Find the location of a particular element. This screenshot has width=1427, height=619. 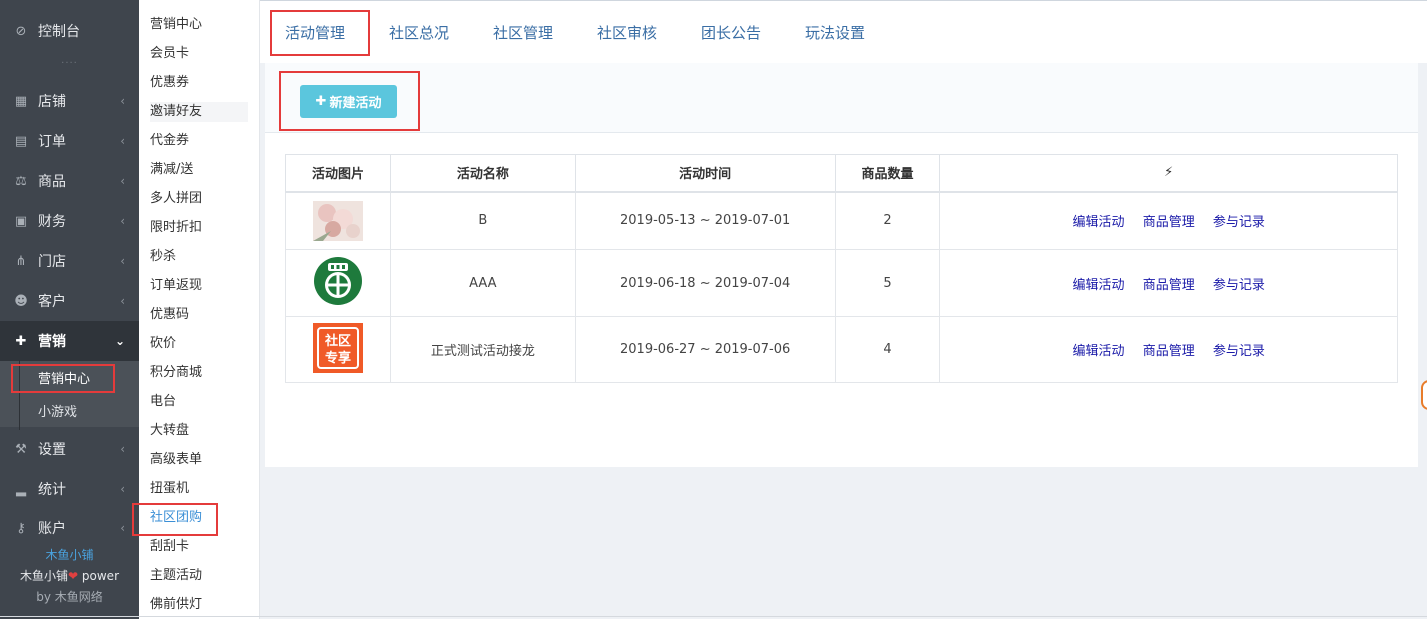

sidebar-item-label: 客户 is located at coordinates (52, 302).